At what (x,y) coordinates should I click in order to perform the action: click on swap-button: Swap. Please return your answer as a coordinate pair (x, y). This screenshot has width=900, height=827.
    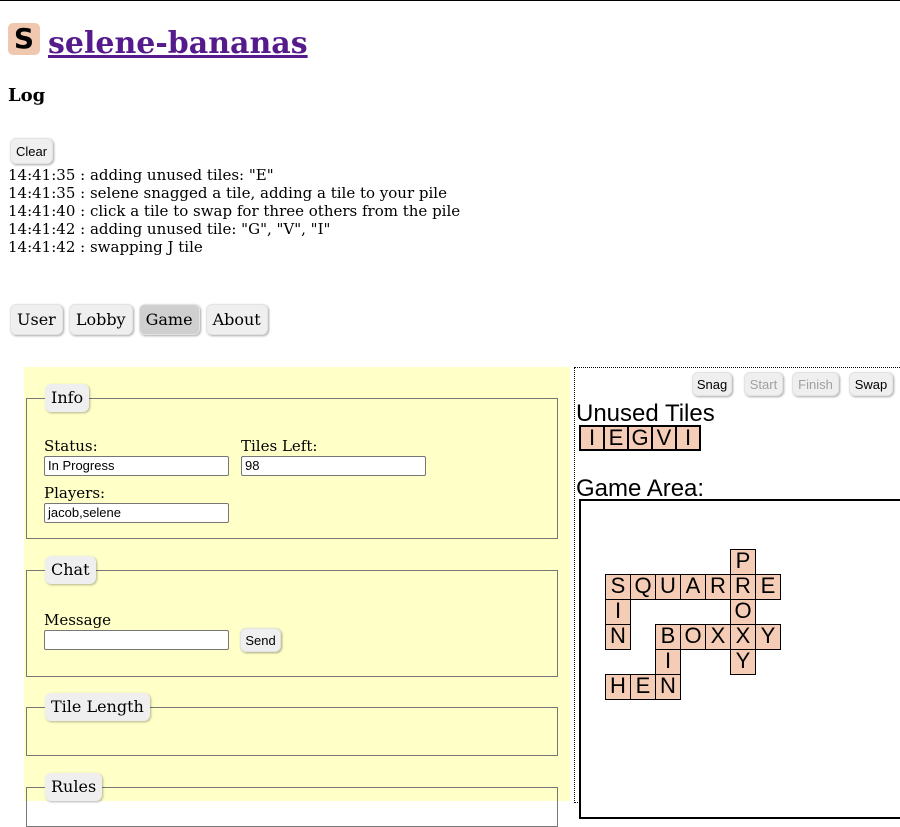
    Looking at the image, I should click on (871, 384).